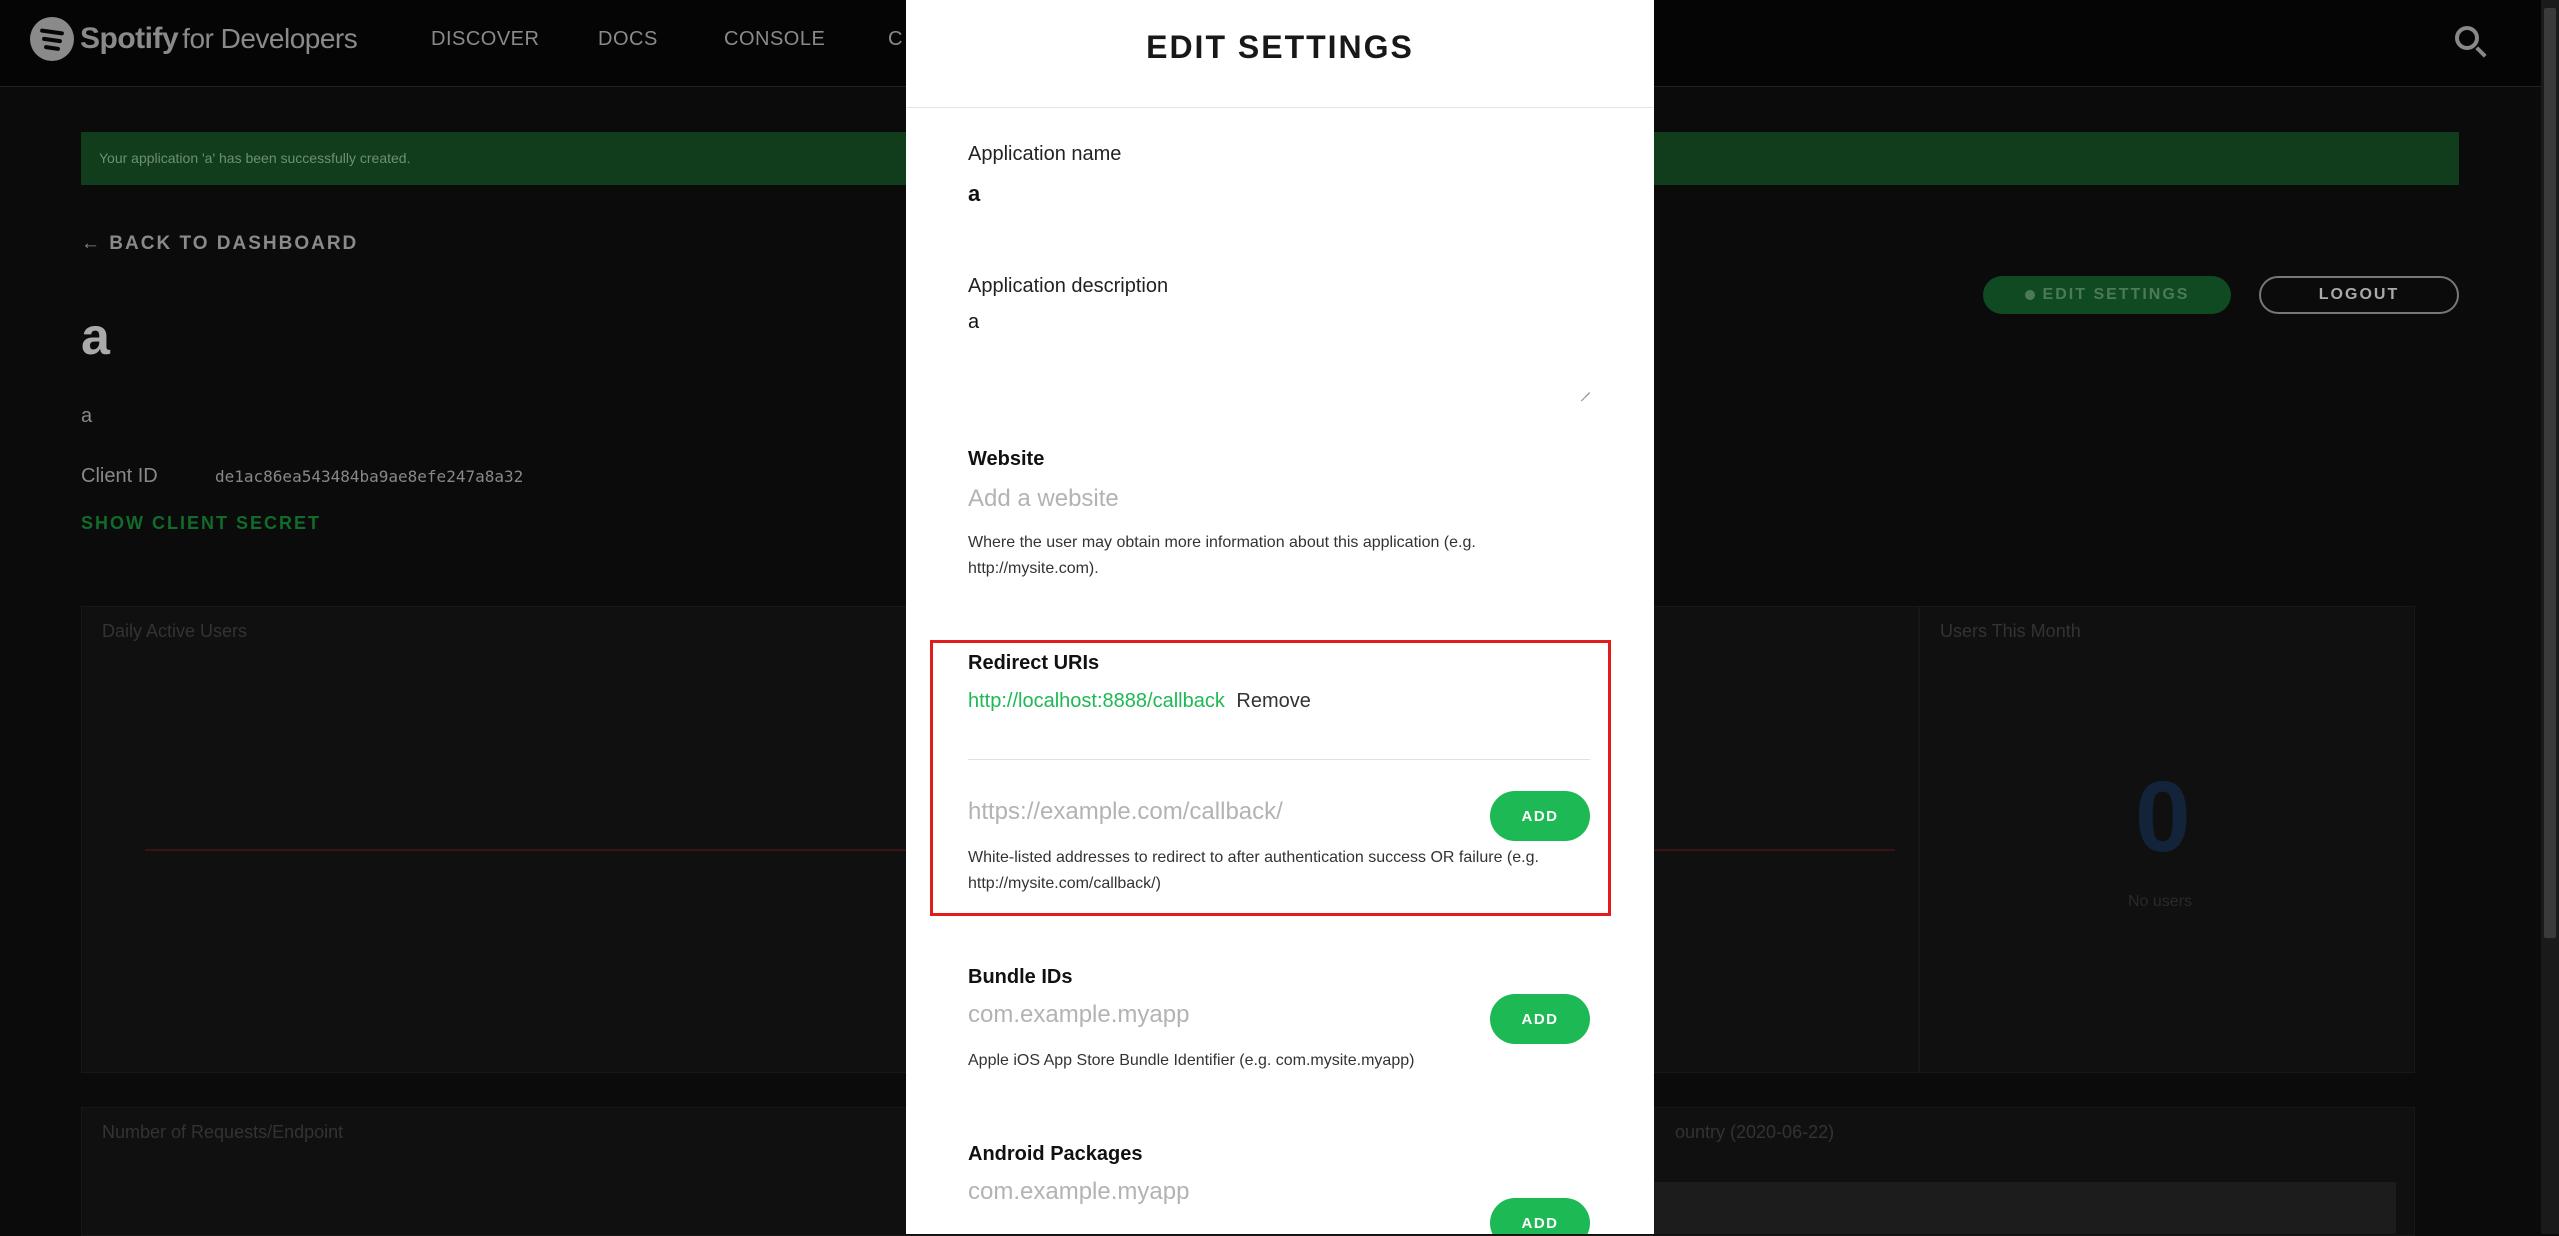 This screenshot has height=1236, width=2559. I want to click on daily-active-users-title: Daily Active Users, so click(175, 631).